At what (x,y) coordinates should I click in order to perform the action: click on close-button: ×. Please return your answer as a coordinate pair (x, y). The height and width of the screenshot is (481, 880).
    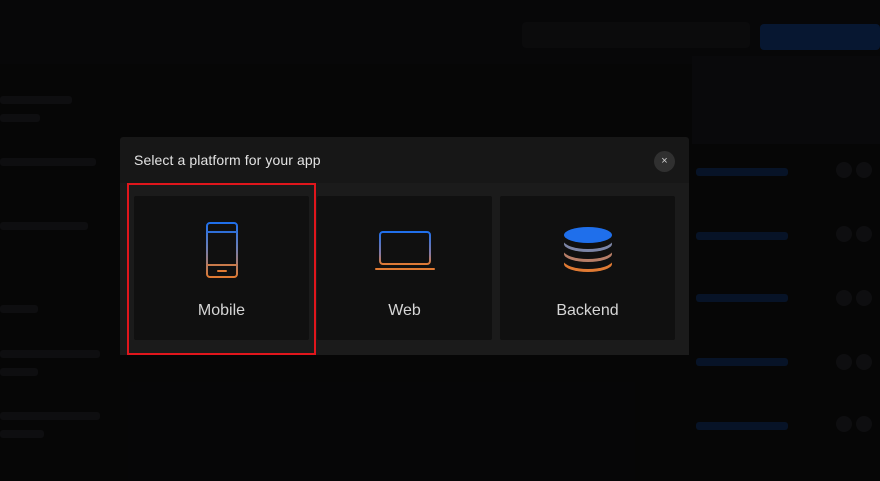
    Looking at the image, I should click on (664, 161).